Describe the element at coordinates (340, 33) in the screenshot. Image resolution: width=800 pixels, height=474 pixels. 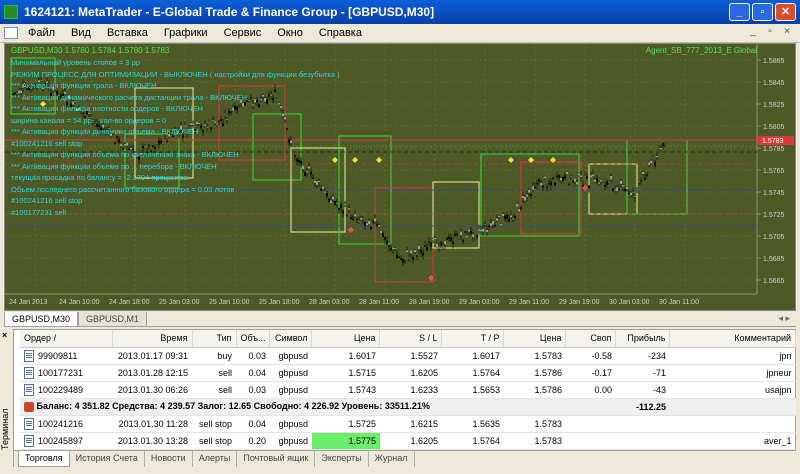
I see `menu-help: Справка` at that location.